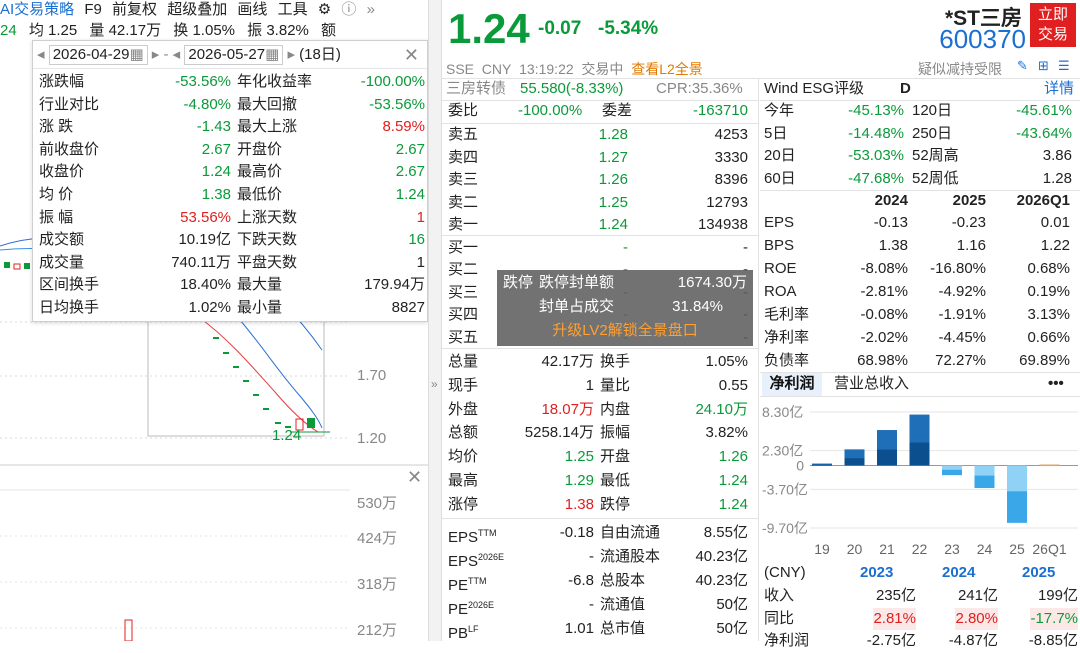  Describe the element at coordinates (69, 104) in the screenshot. I see `stat-label: 行业对比` at that location.